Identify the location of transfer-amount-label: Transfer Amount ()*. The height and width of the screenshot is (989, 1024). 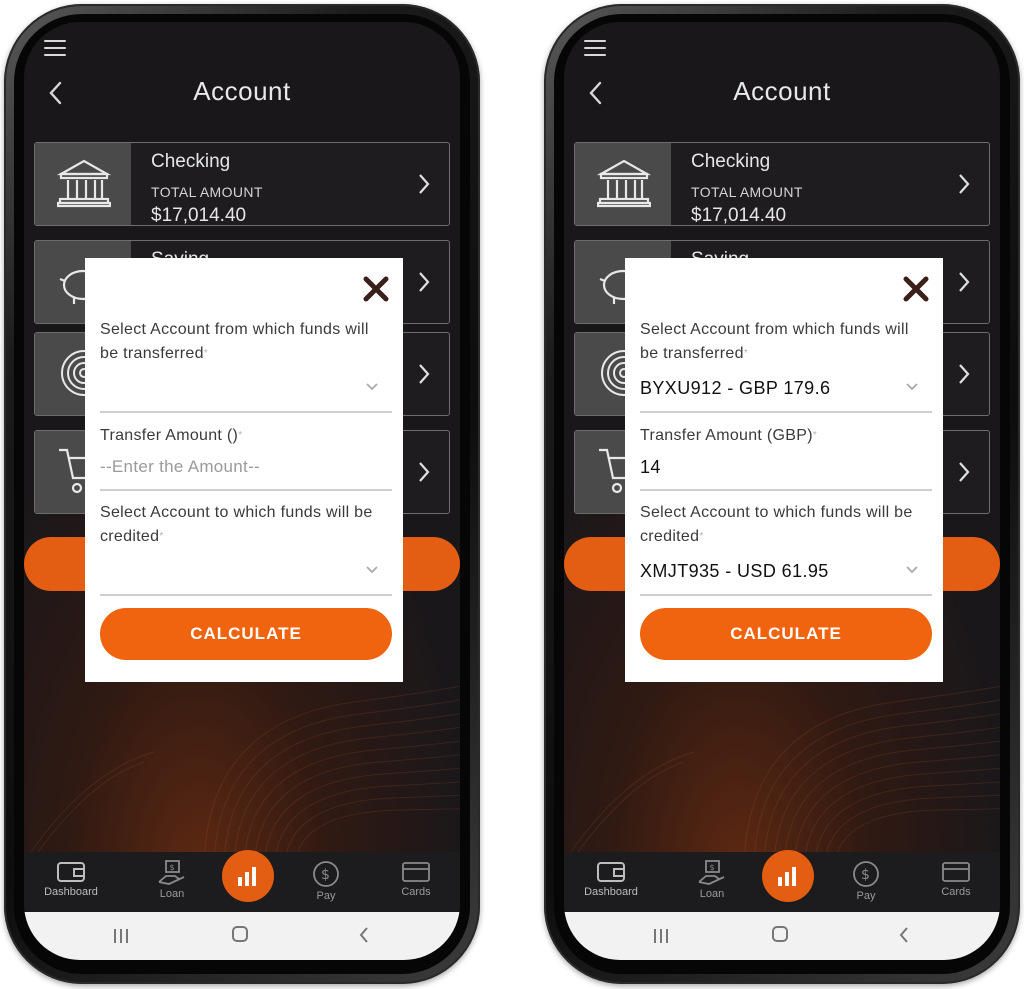
(171, 435).